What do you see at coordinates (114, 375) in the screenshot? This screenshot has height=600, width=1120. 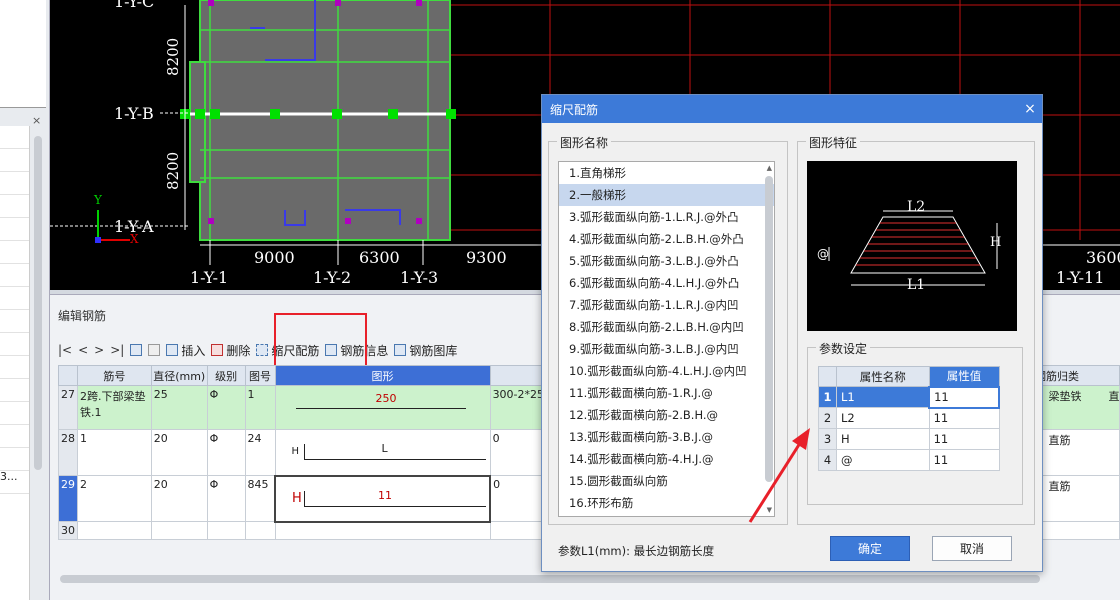 I see `col-header-bar-no: 筋号` at bounding box center [114, 375].